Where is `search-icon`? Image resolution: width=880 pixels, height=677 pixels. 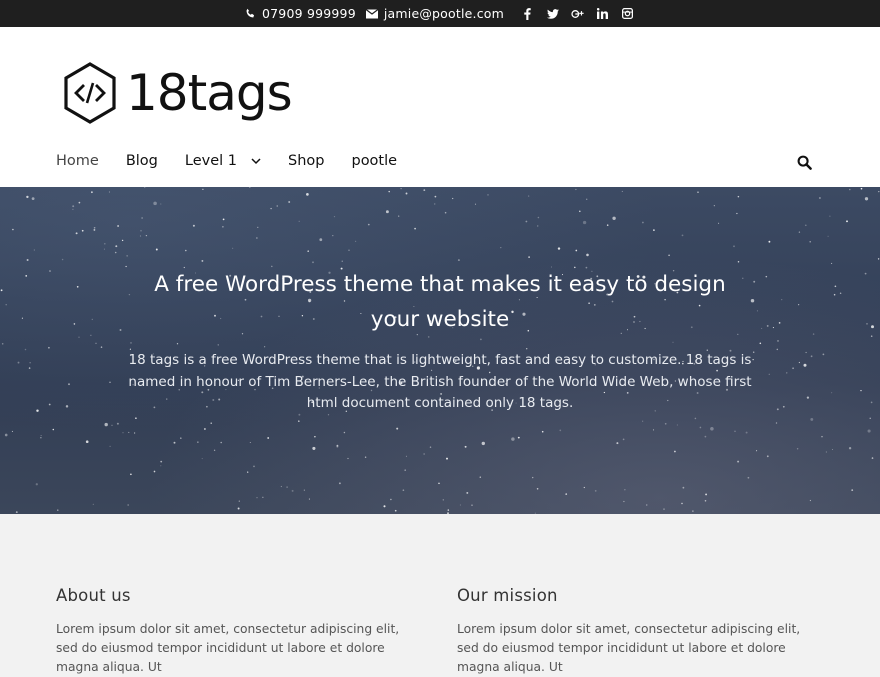
search-icon is located at coordinates (804, 162).